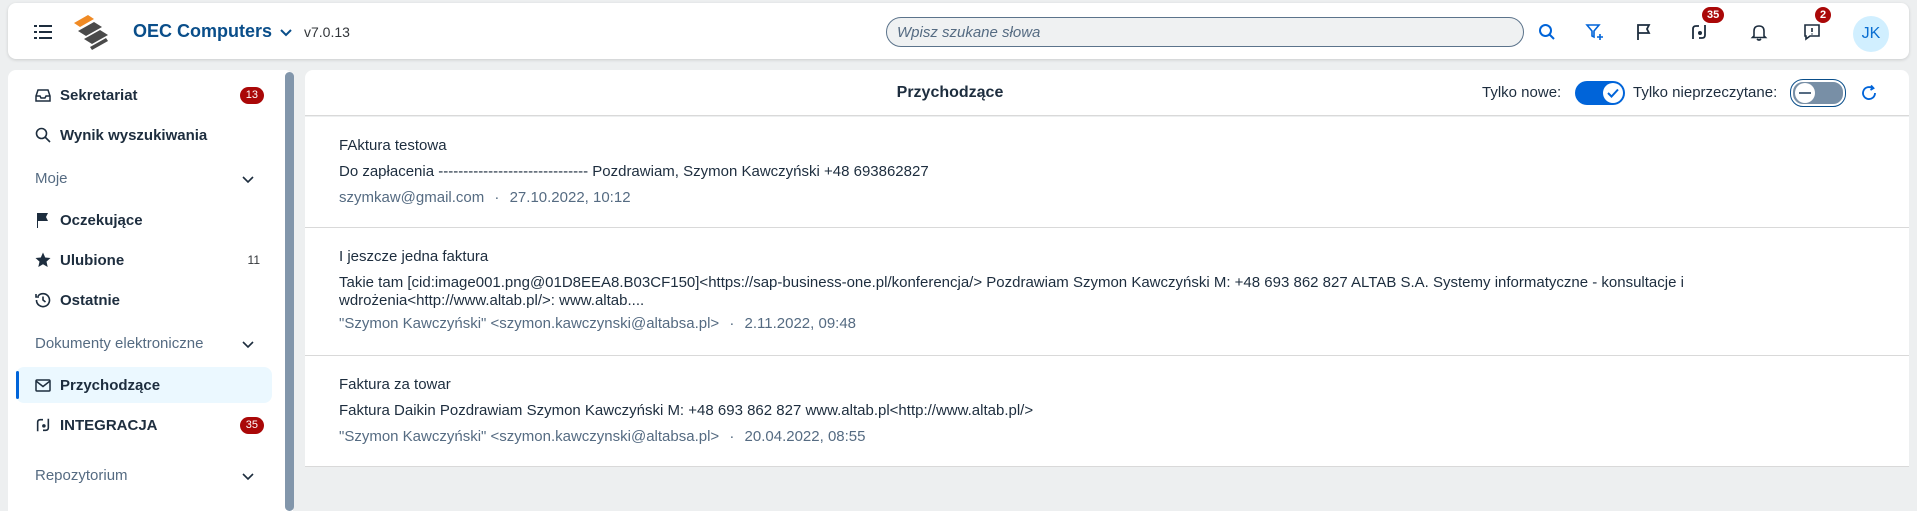 Image resolution: width=1917 pixels, height=511 pixels. Describe the element at coordinates (1705, 92) in the screenshot. I see `filter-unread-label: Tylko nieprzeczytane:` at that location.